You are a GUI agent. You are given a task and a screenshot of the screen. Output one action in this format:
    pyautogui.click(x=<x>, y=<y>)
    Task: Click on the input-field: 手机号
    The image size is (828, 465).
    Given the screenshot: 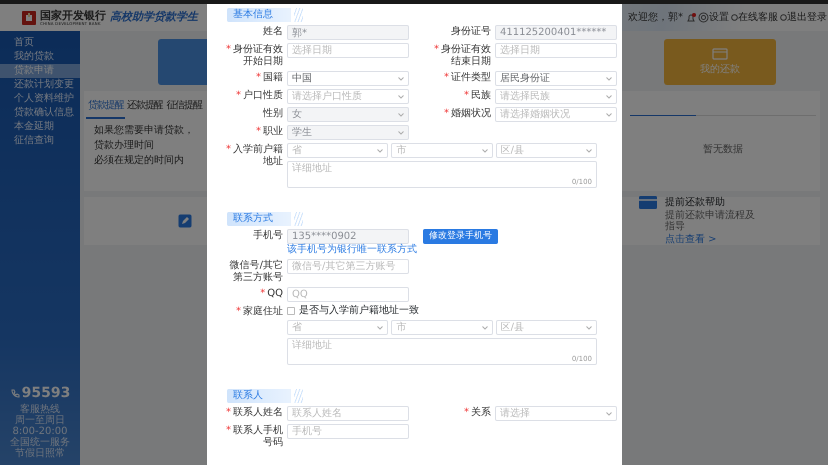 What is the action you would take?
    pyautogui.click(x=348, y=431)
    